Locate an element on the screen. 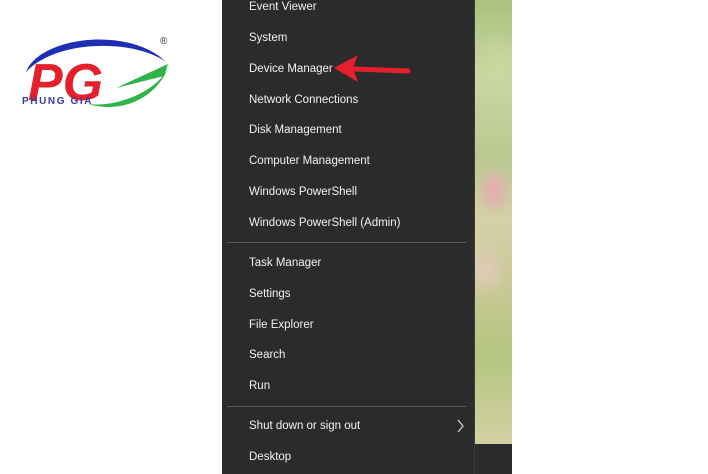 The height and width of the screenshot is (474, 708). menu-item-label: File Explorer is located at coordinates (281, 325).